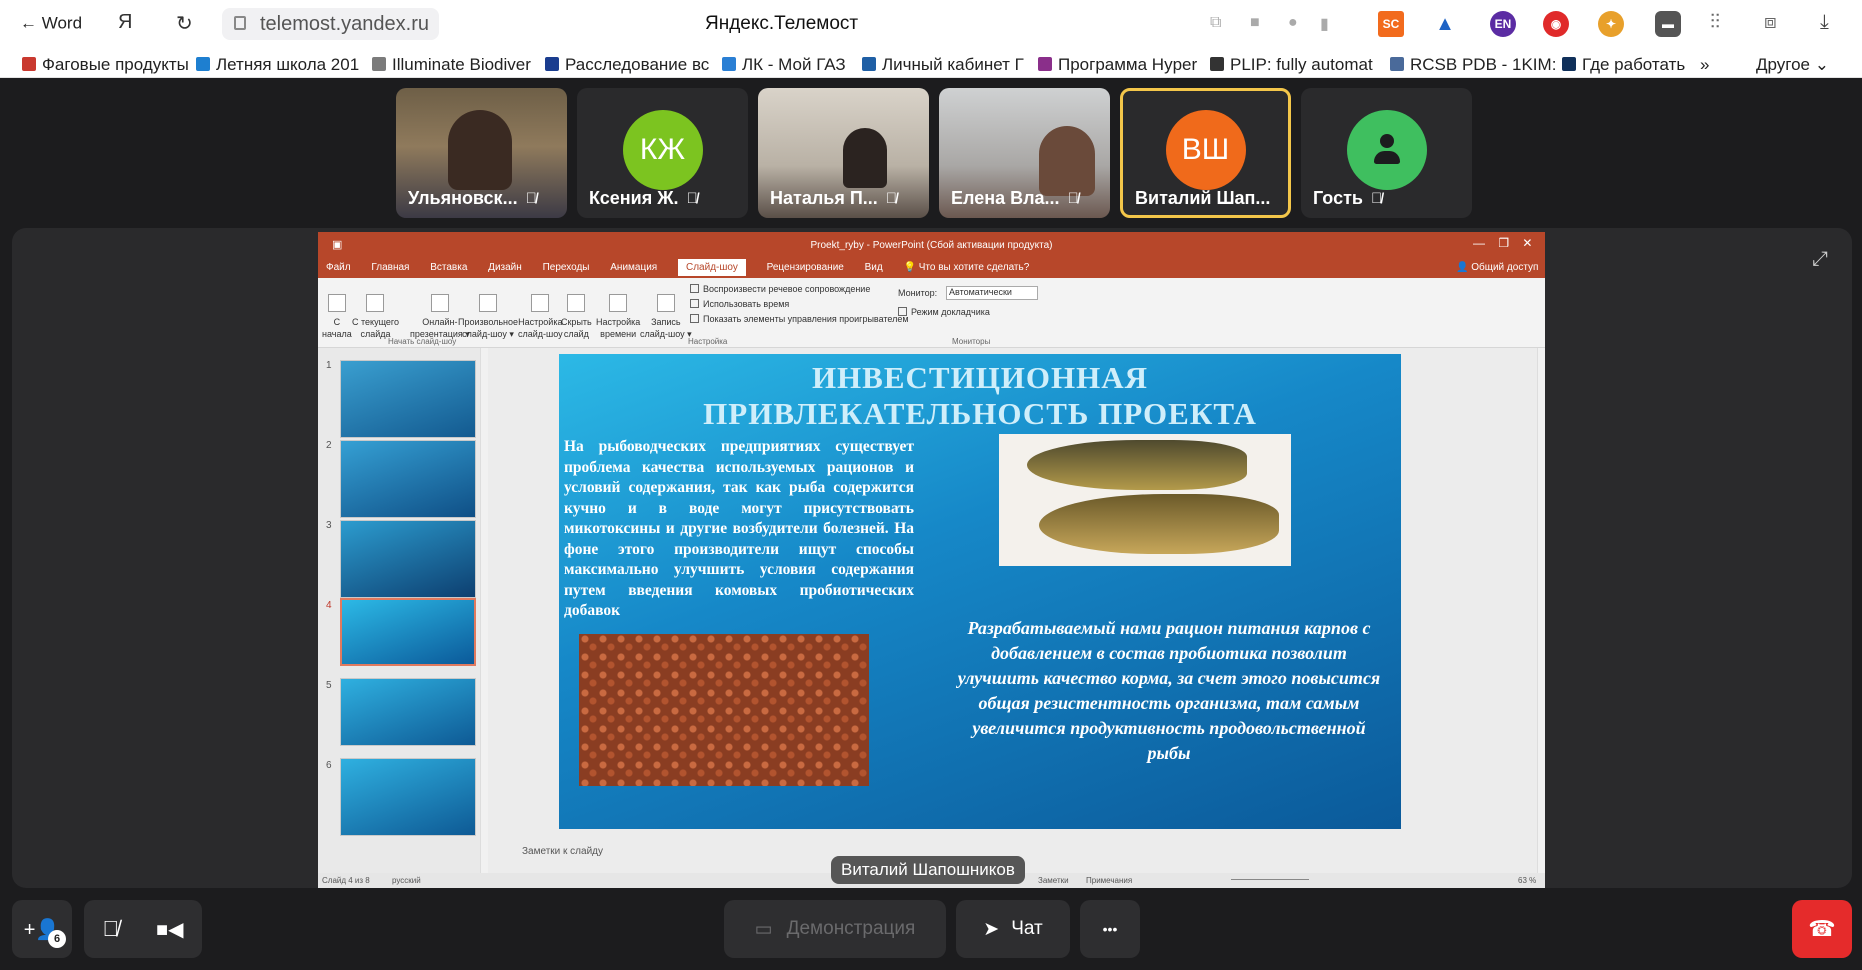 Image resolution: width=1862 pixels, height=970 pixels. Describe the element at coordinates (488, 317) in the screenshot. I see `custom-show-button: Произвольное слайд-шоу ▾` at that location.